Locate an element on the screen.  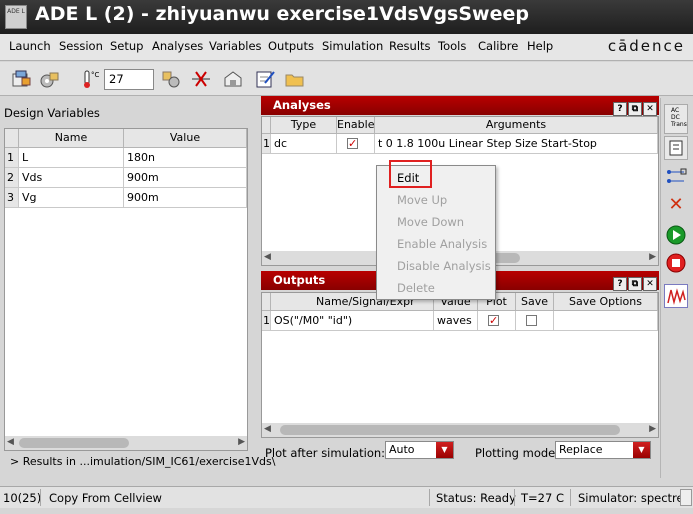
plot-checkbox: ✓ is located at coordinates (493, 320).